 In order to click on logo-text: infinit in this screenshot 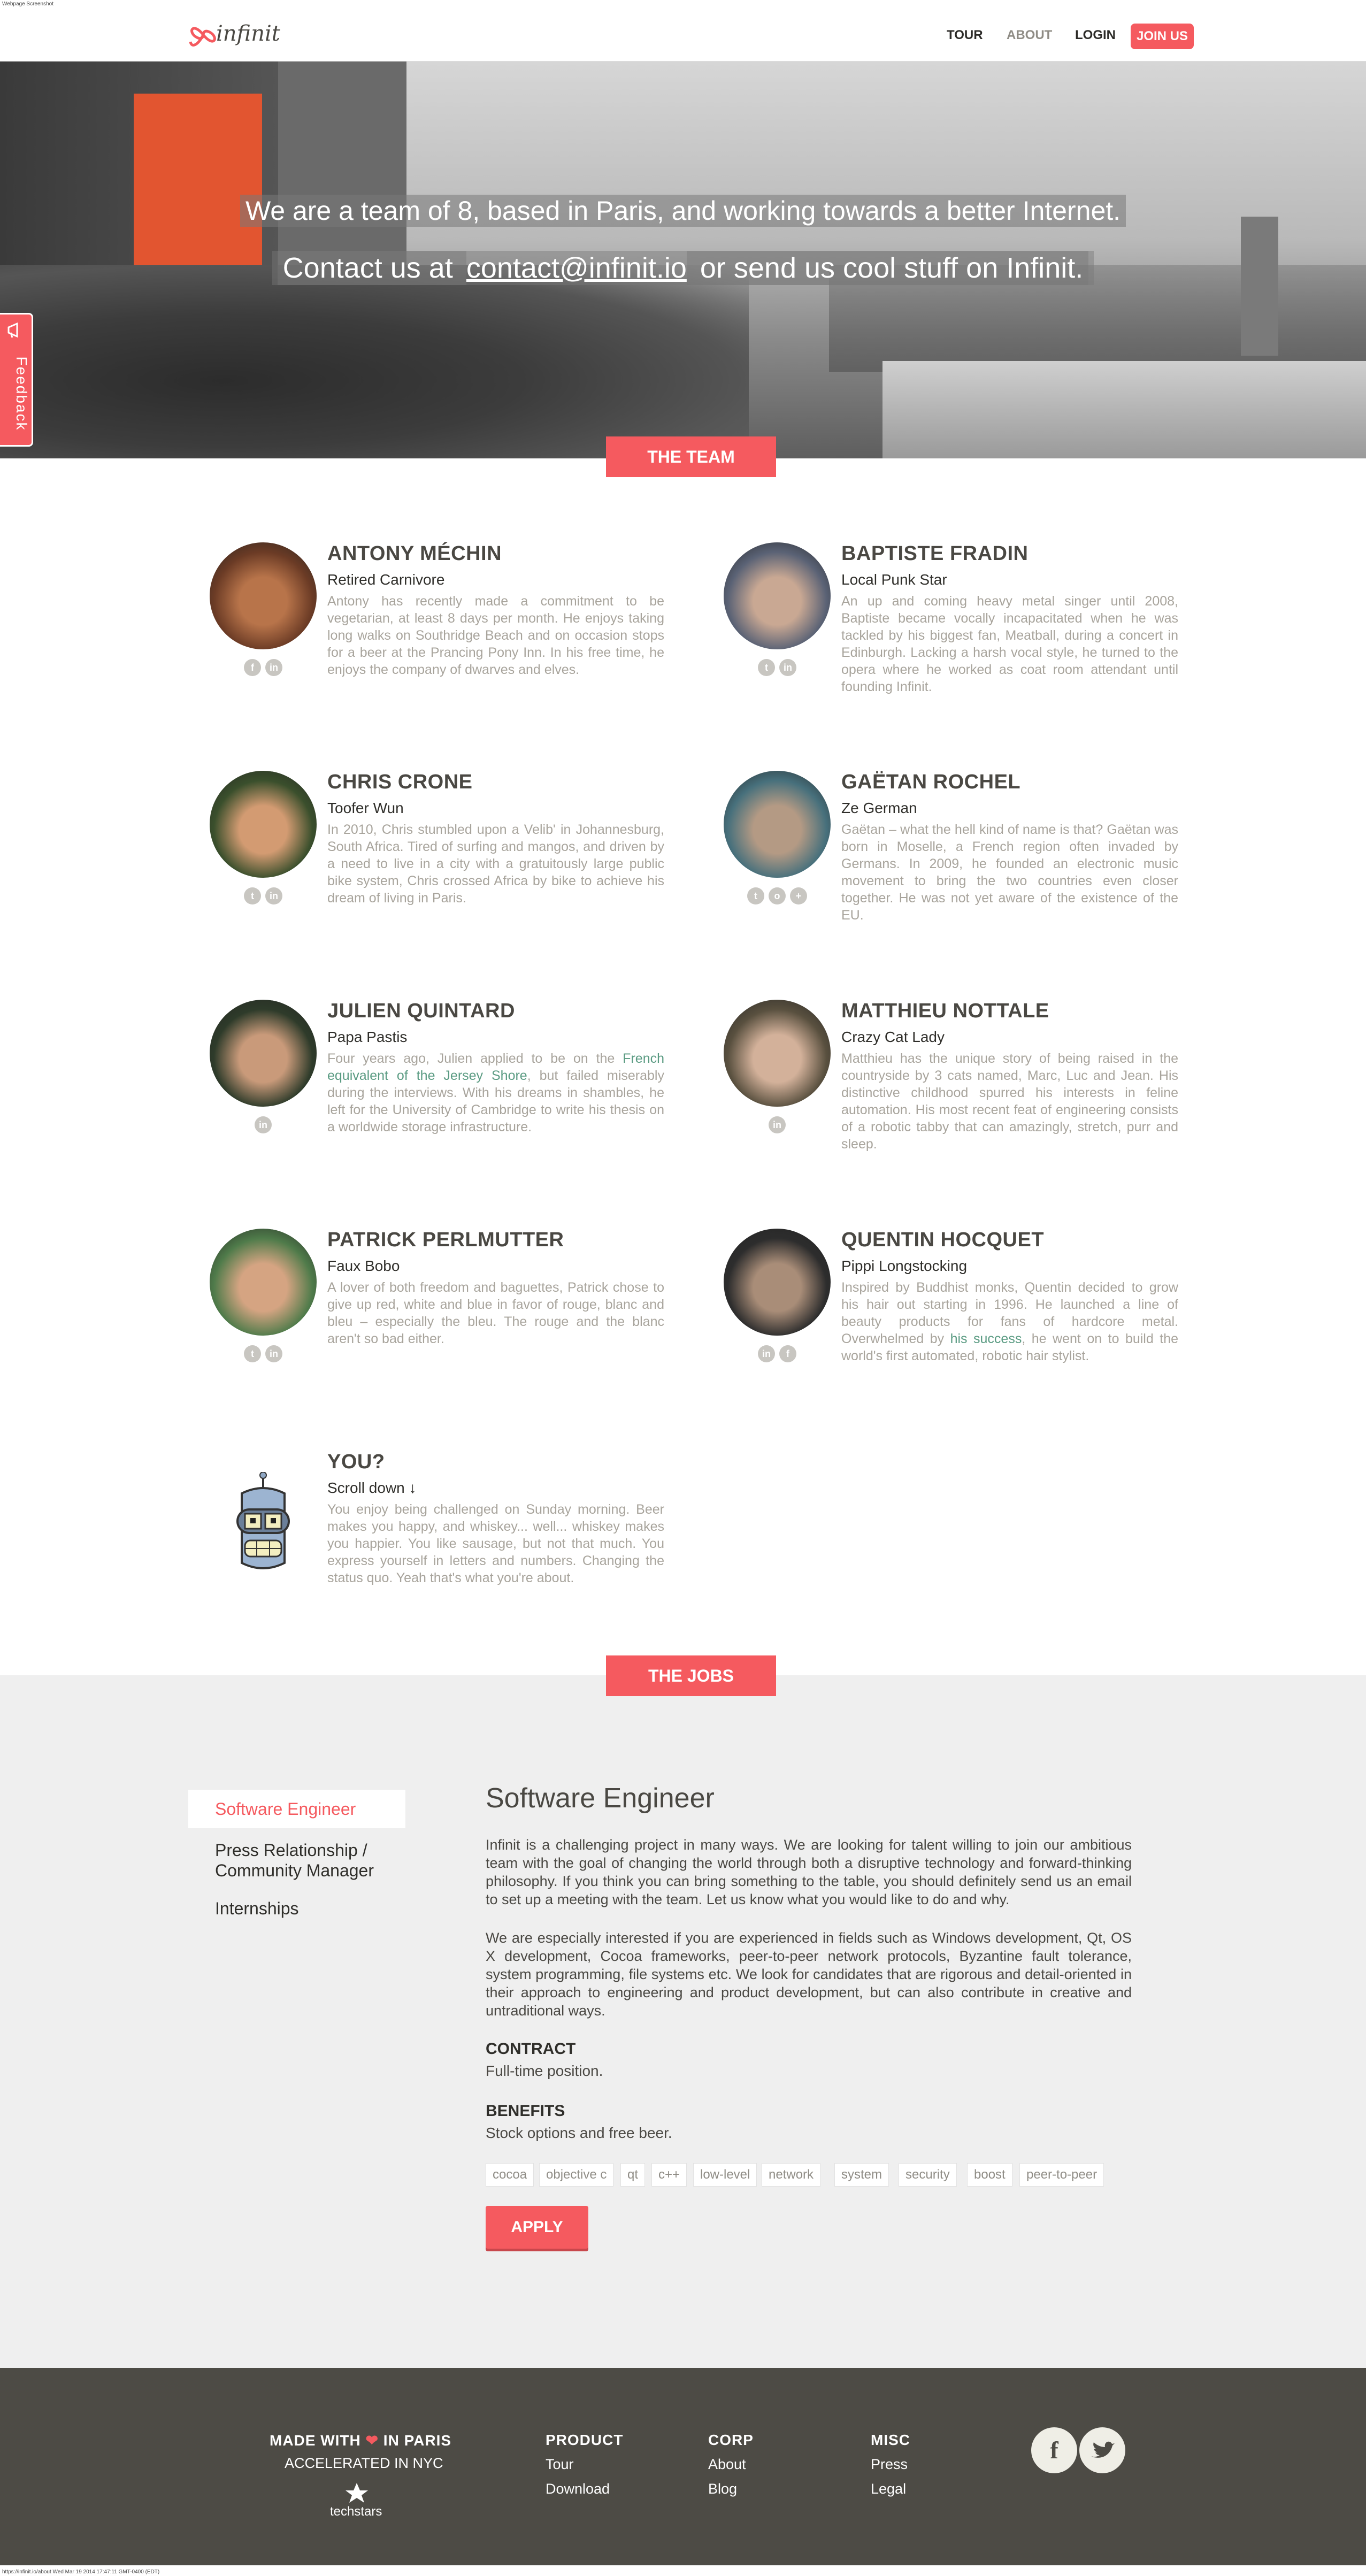, I will do `click(248, 33)`.